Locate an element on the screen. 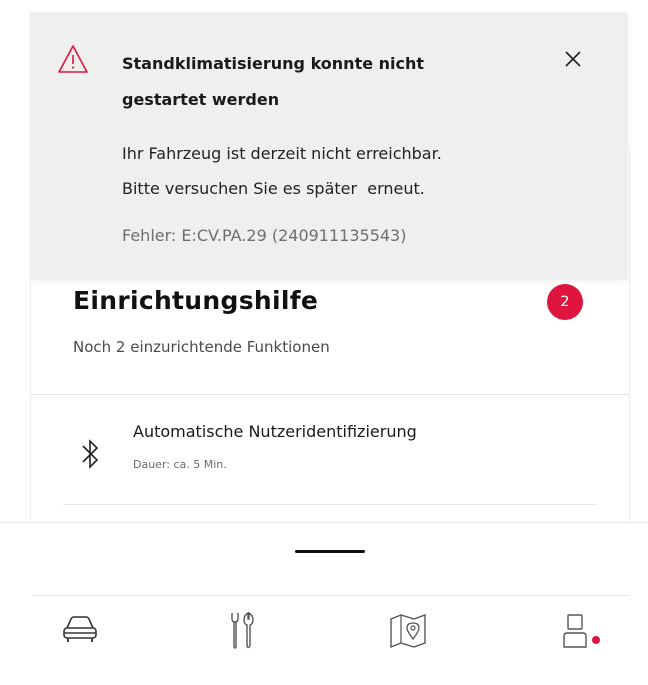 The height and width of the screenshot is (685, 648). bluetooth-icon is located at coordinates (91, 454).